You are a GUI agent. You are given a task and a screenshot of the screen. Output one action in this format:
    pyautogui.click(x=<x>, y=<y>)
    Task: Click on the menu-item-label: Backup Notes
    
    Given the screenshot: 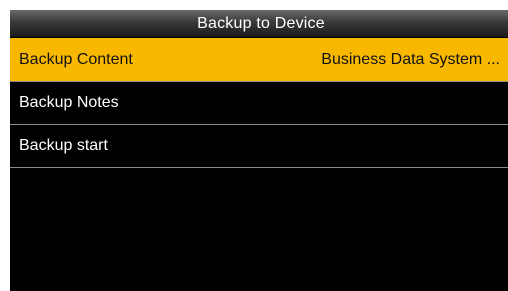 What is the action you would take?
    pyautogui.click(x=69, y=102)
    